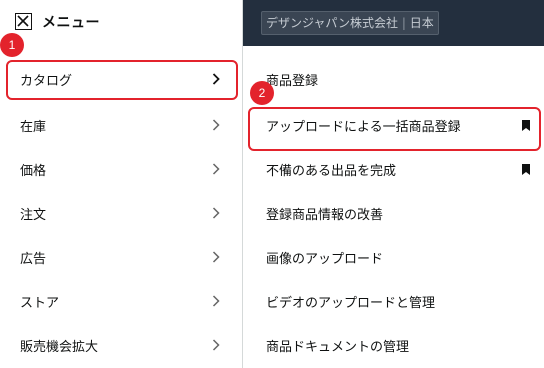 Image resolution: width=544 pixels, height=368 pixels. What do you see at coordinates (121, 23) in the screenshot?
I see `menu-header: メニュー` at bounding box center [121, 23].